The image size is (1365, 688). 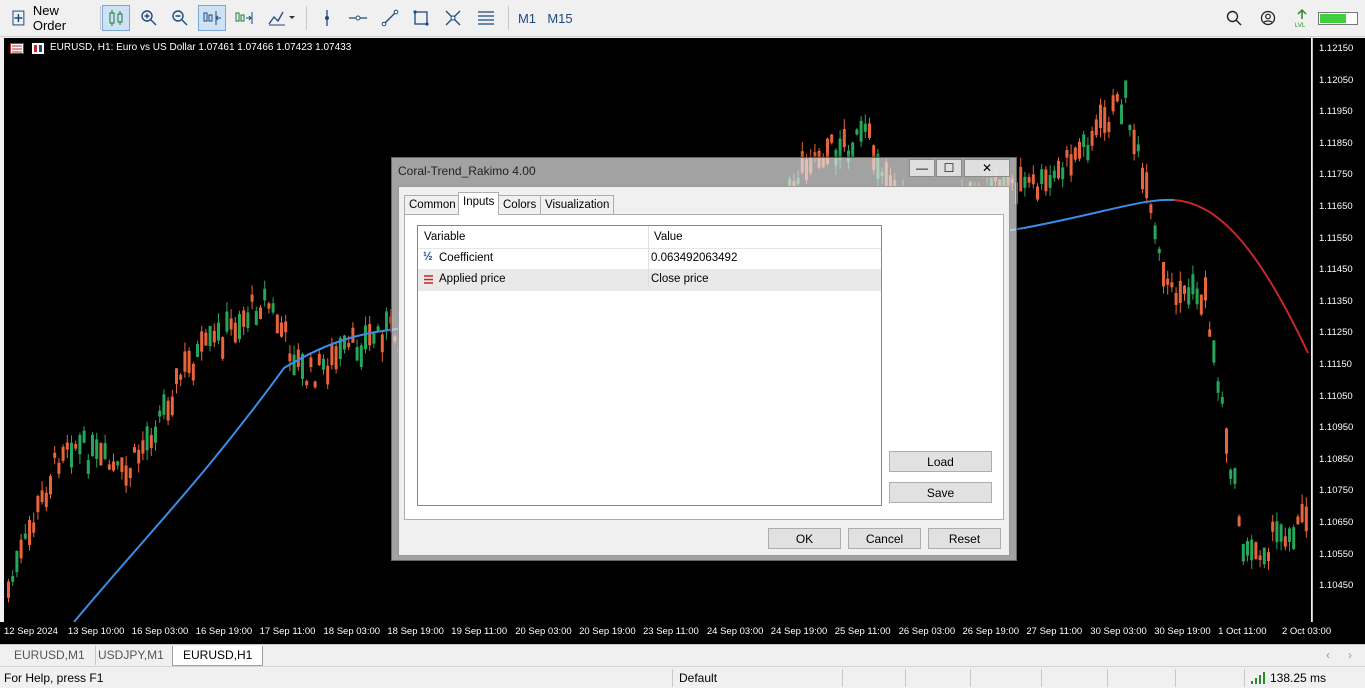 I want to click on tab-colors: Colors, so click(x=520, y=204).